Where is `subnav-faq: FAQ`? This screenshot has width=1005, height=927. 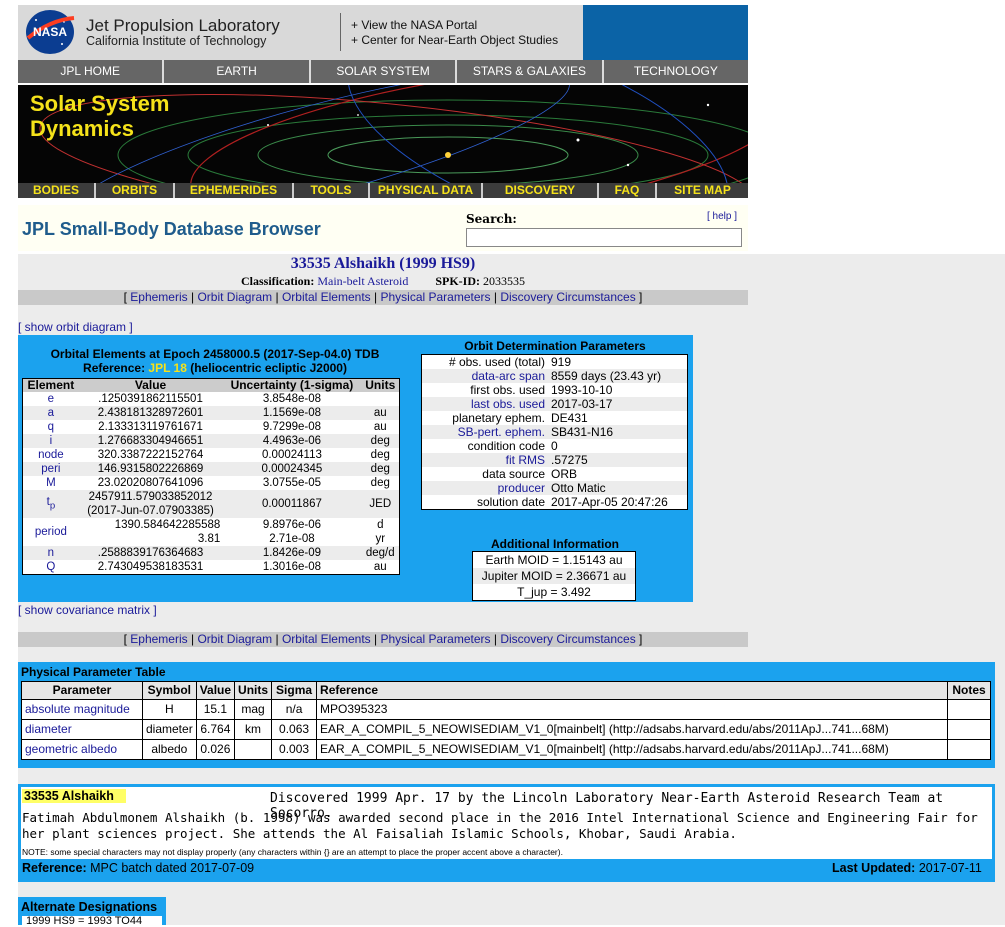 subnav-faq: FAQ is located at coordinates (628, 190).